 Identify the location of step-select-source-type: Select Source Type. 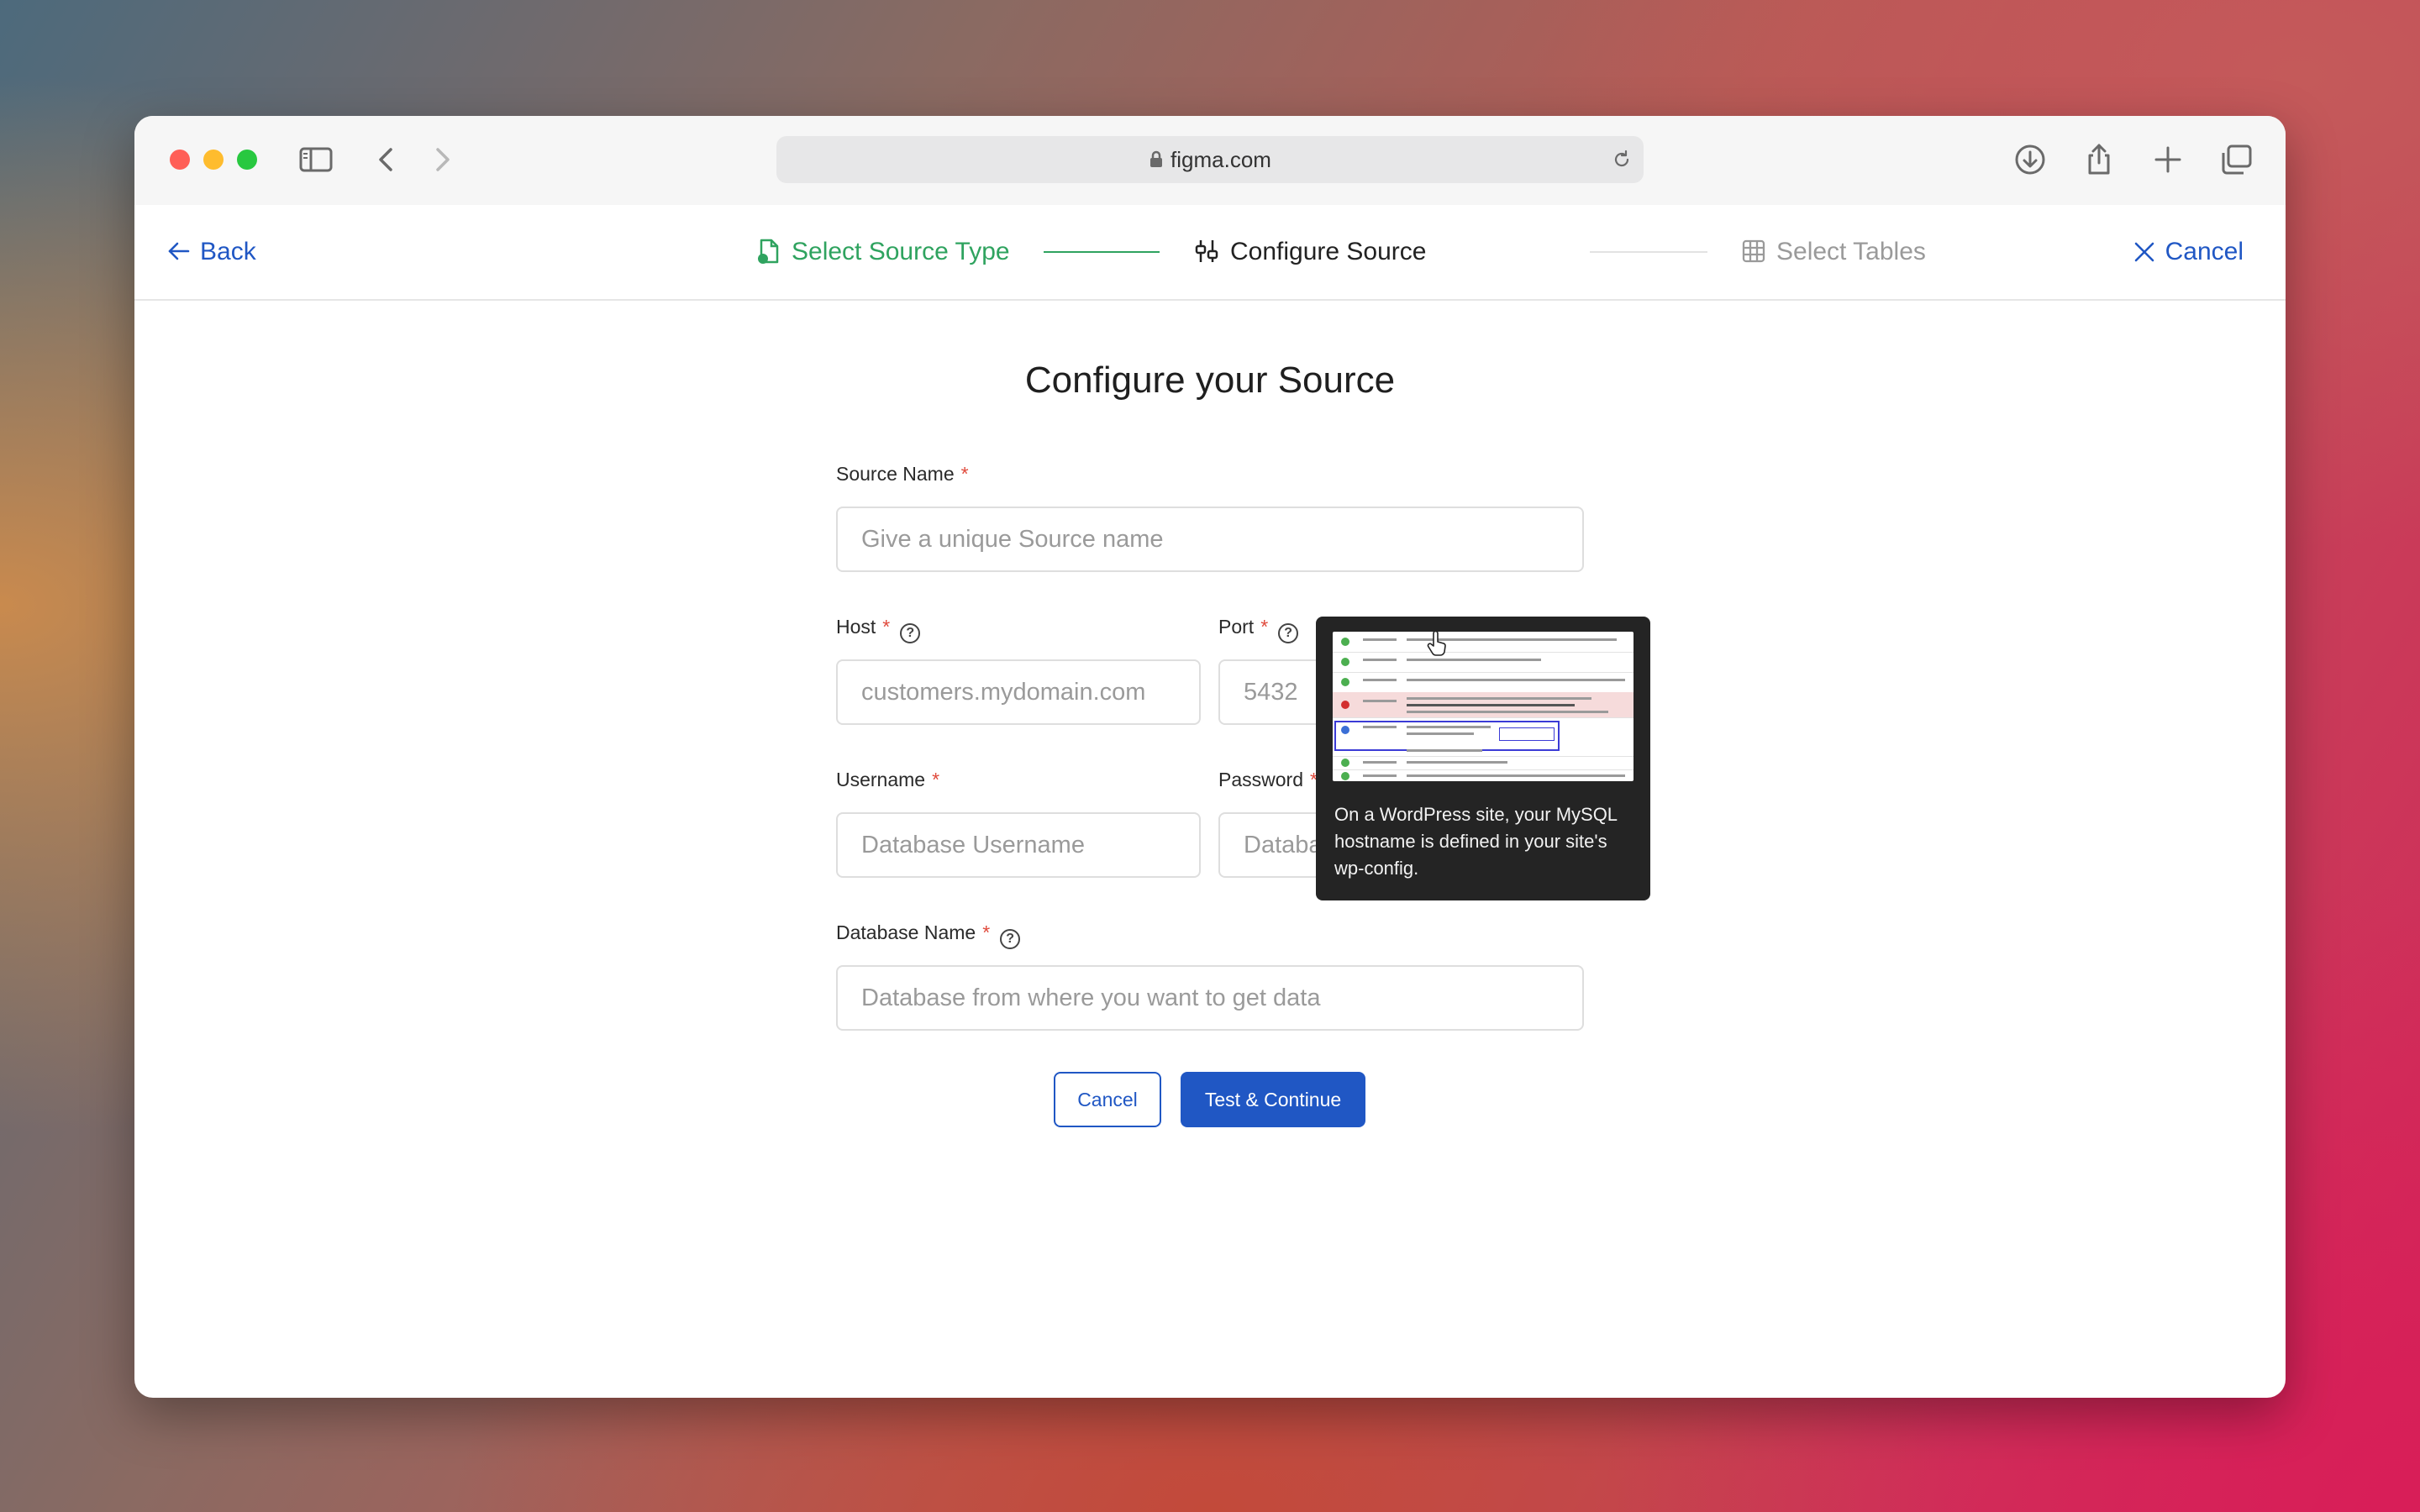
(883, 252).